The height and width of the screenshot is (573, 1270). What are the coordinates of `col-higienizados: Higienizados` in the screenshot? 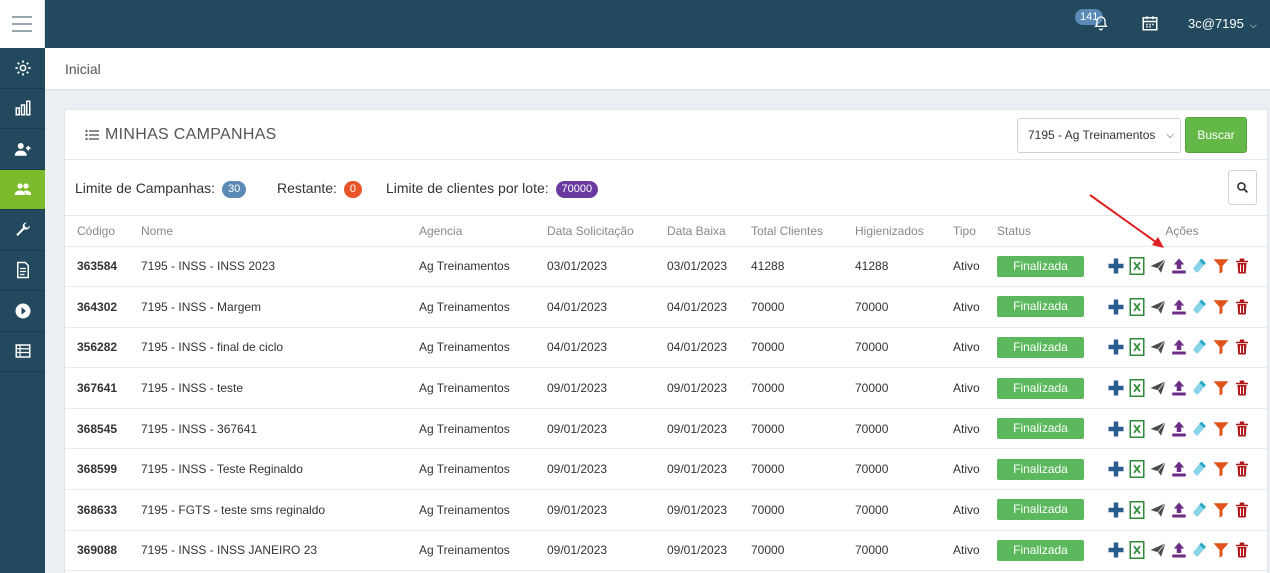 It's located at (892, 231).